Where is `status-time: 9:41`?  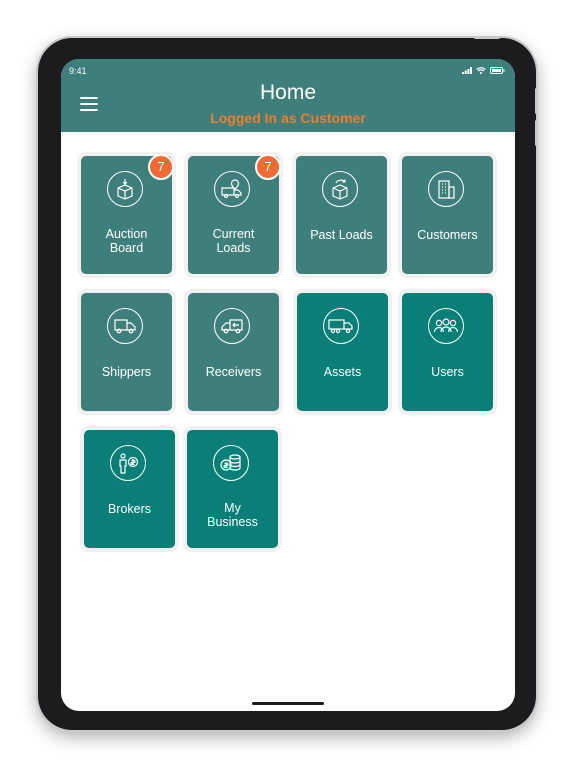 status-time: 9:41 is located at coordinates (78, 71).